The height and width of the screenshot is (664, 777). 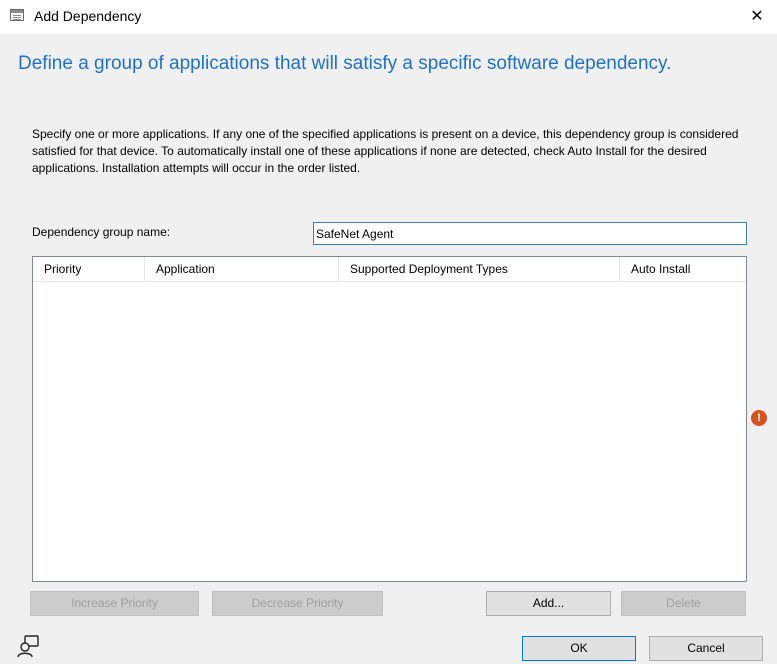 What do you see at coordinates (17, 15) in the screenshot?
I see `window-icon` at bounding box center [17, 15].